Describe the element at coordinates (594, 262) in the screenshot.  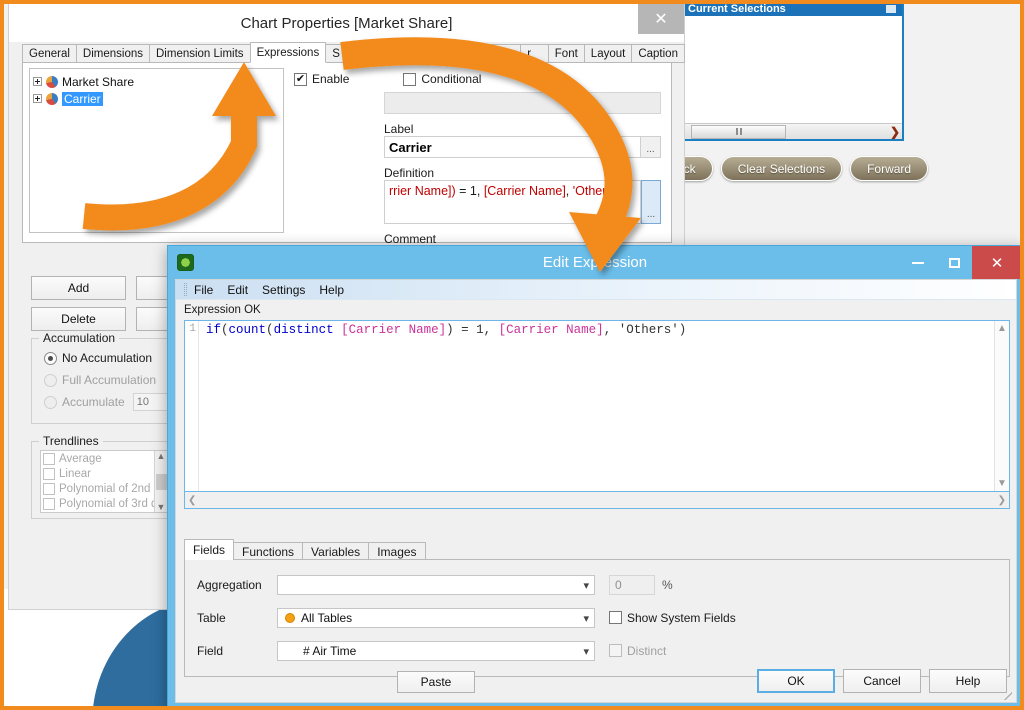
I see `edit-expression-titlebar: Edit Expression ✕` at that location.